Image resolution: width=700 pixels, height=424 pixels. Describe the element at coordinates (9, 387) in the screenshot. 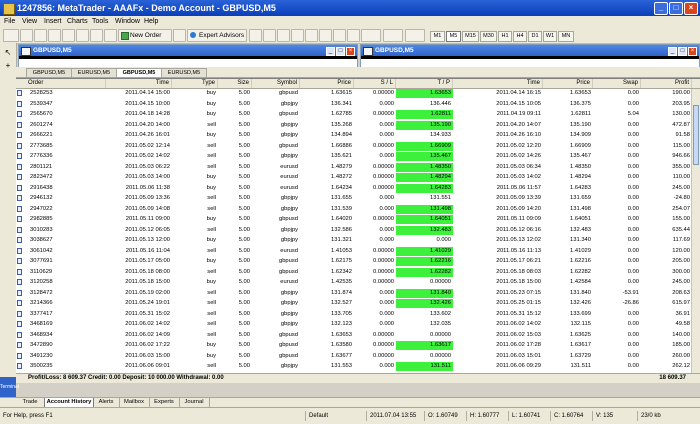

I see `terminal-side-label: Terminal` at that location.